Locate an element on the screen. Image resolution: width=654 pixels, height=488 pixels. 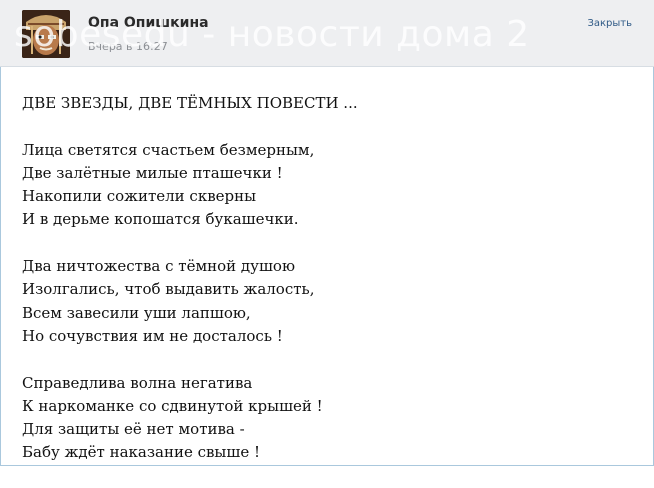
poem-line: Две залётные милые пташечки ! is located at coordinates (152, 172).